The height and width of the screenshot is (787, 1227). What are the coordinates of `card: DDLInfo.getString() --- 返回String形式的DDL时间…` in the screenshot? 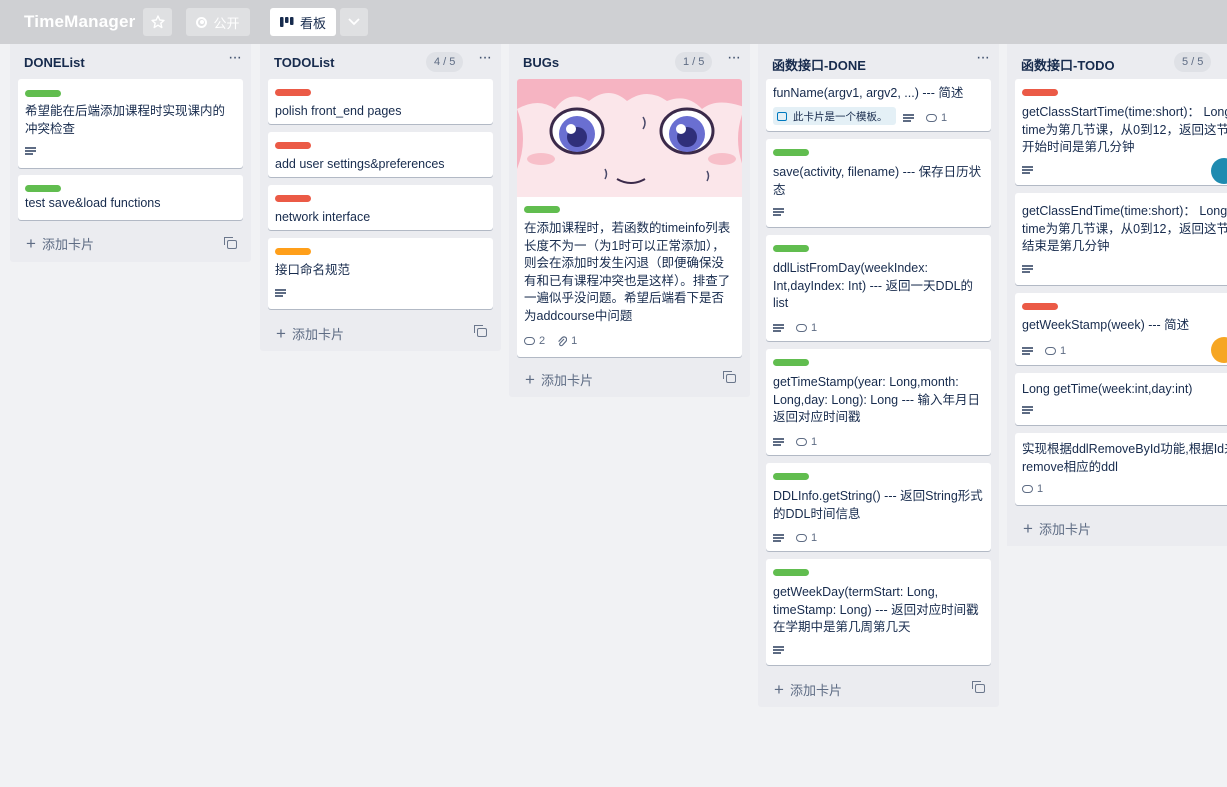 It's located at (878, 507).